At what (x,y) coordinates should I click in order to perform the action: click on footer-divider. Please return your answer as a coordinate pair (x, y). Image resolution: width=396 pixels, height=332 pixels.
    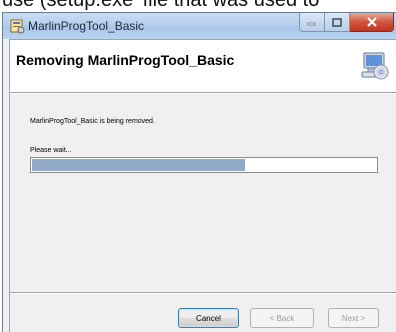
    Looking at the image, I should click on (203, 293).